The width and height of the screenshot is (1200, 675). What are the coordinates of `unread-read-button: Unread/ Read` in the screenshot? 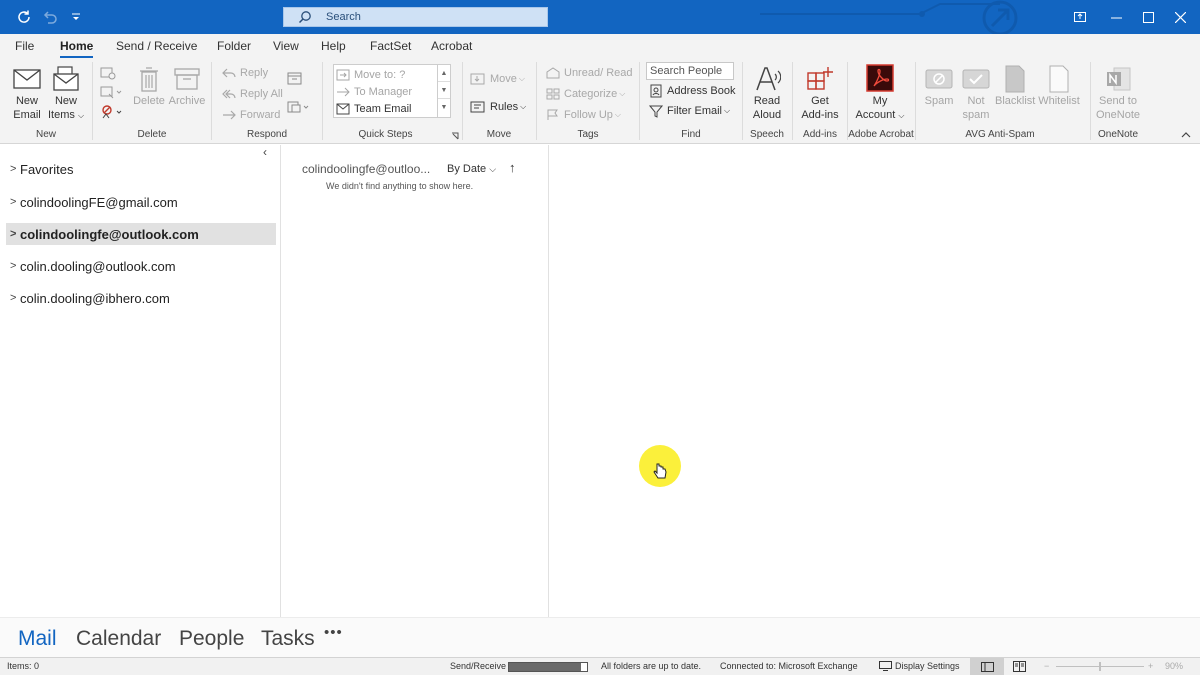 It's located at (589, 73).